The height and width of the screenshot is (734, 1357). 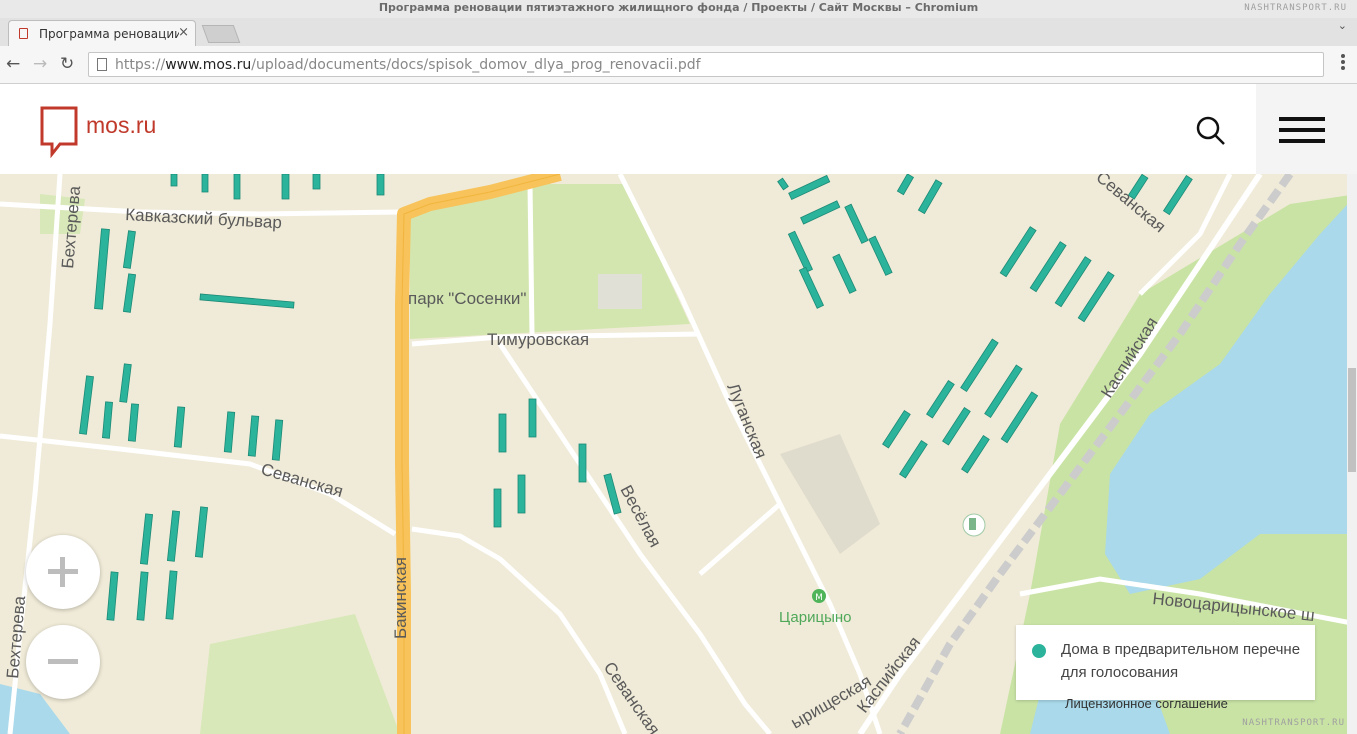 I want to click on legend-dot-icon, so click(x=1039, y=651).